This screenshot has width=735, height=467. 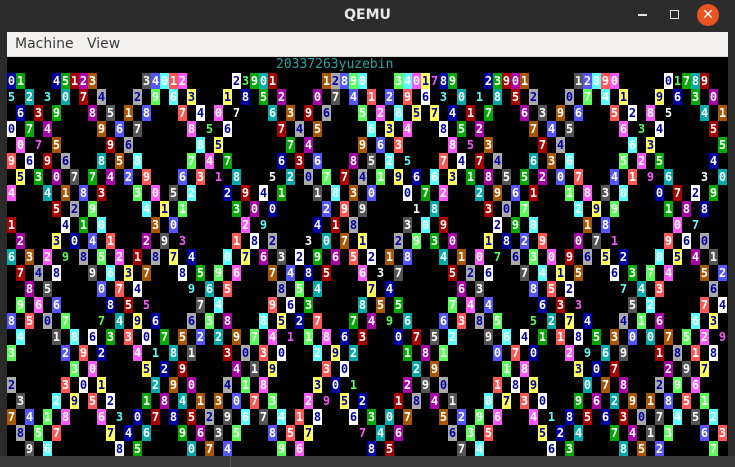 What do you see at coordinates (44, 44) in the screenshot?
I see `menu-machine: Machine` at bounding box center [44, 44].